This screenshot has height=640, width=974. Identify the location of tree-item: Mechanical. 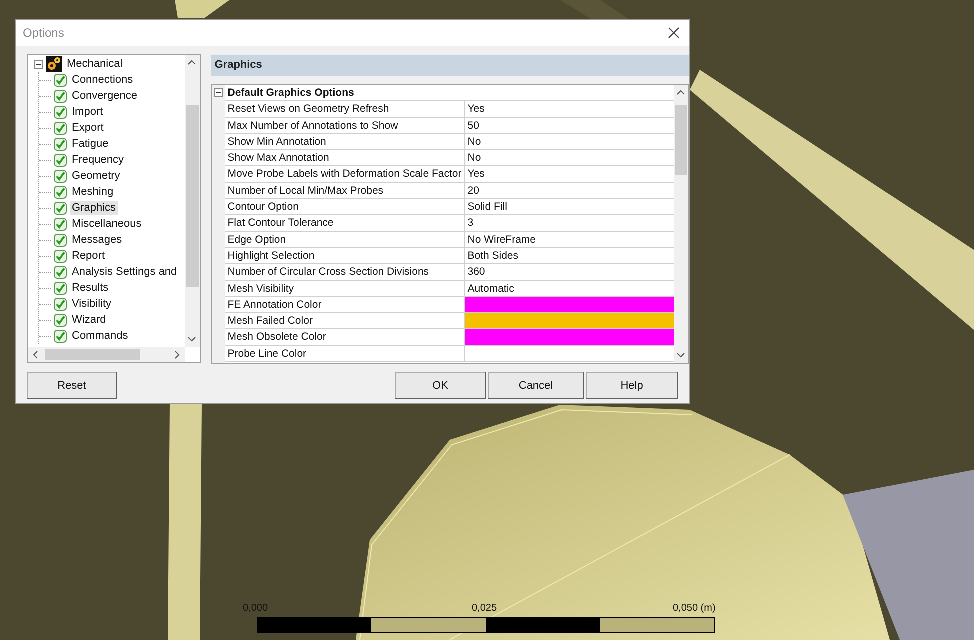
(95, 64).